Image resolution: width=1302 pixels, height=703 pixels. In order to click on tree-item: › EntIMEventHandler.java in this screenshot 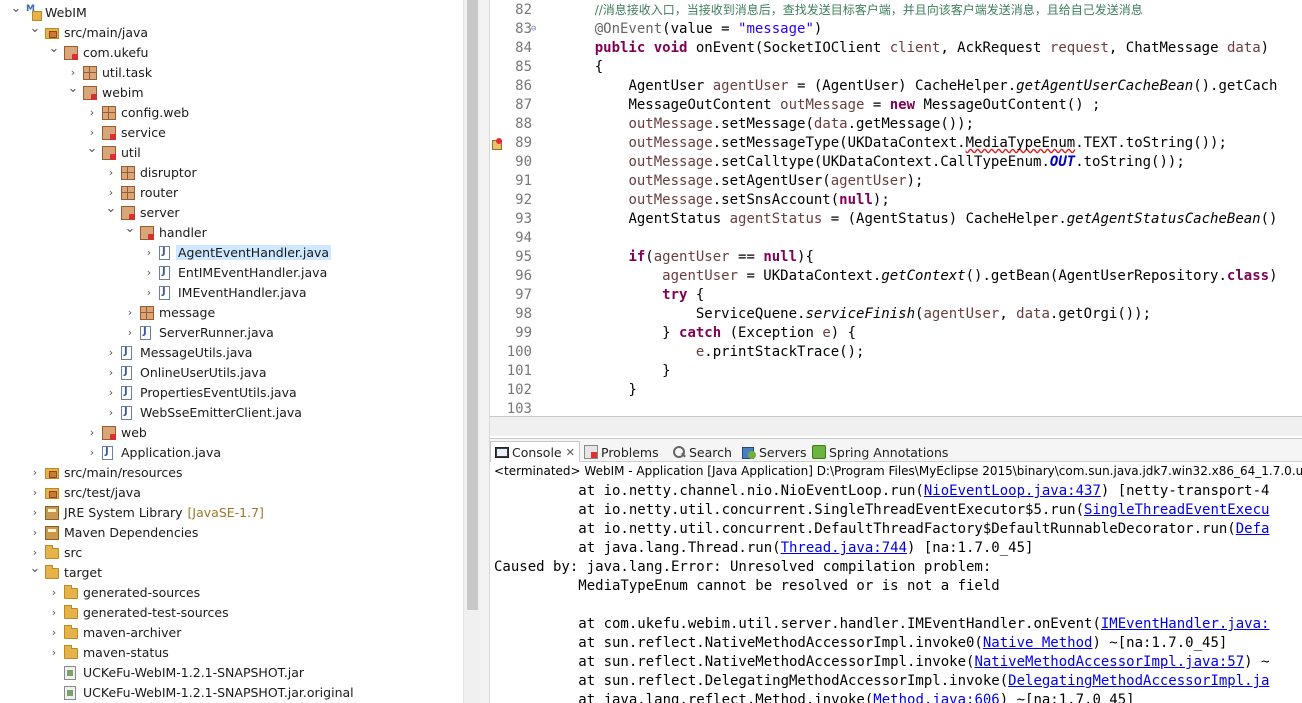, I will do `click(231, 273)`.